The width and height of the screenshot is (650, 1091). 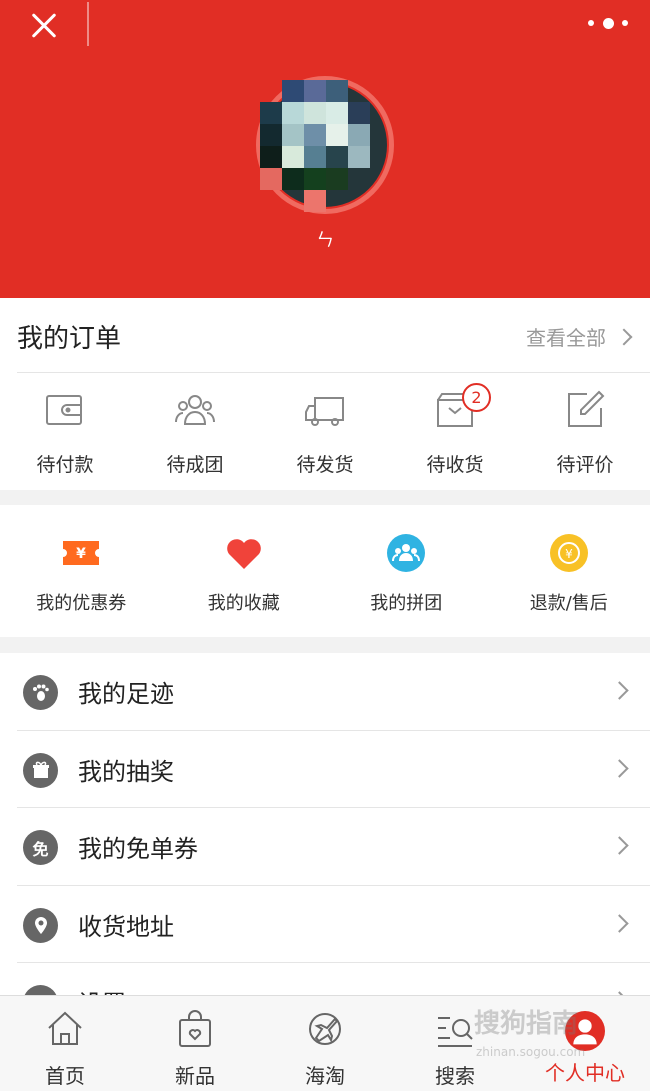 I want to click on order-label: 待收货, so click(x=455, y=465).